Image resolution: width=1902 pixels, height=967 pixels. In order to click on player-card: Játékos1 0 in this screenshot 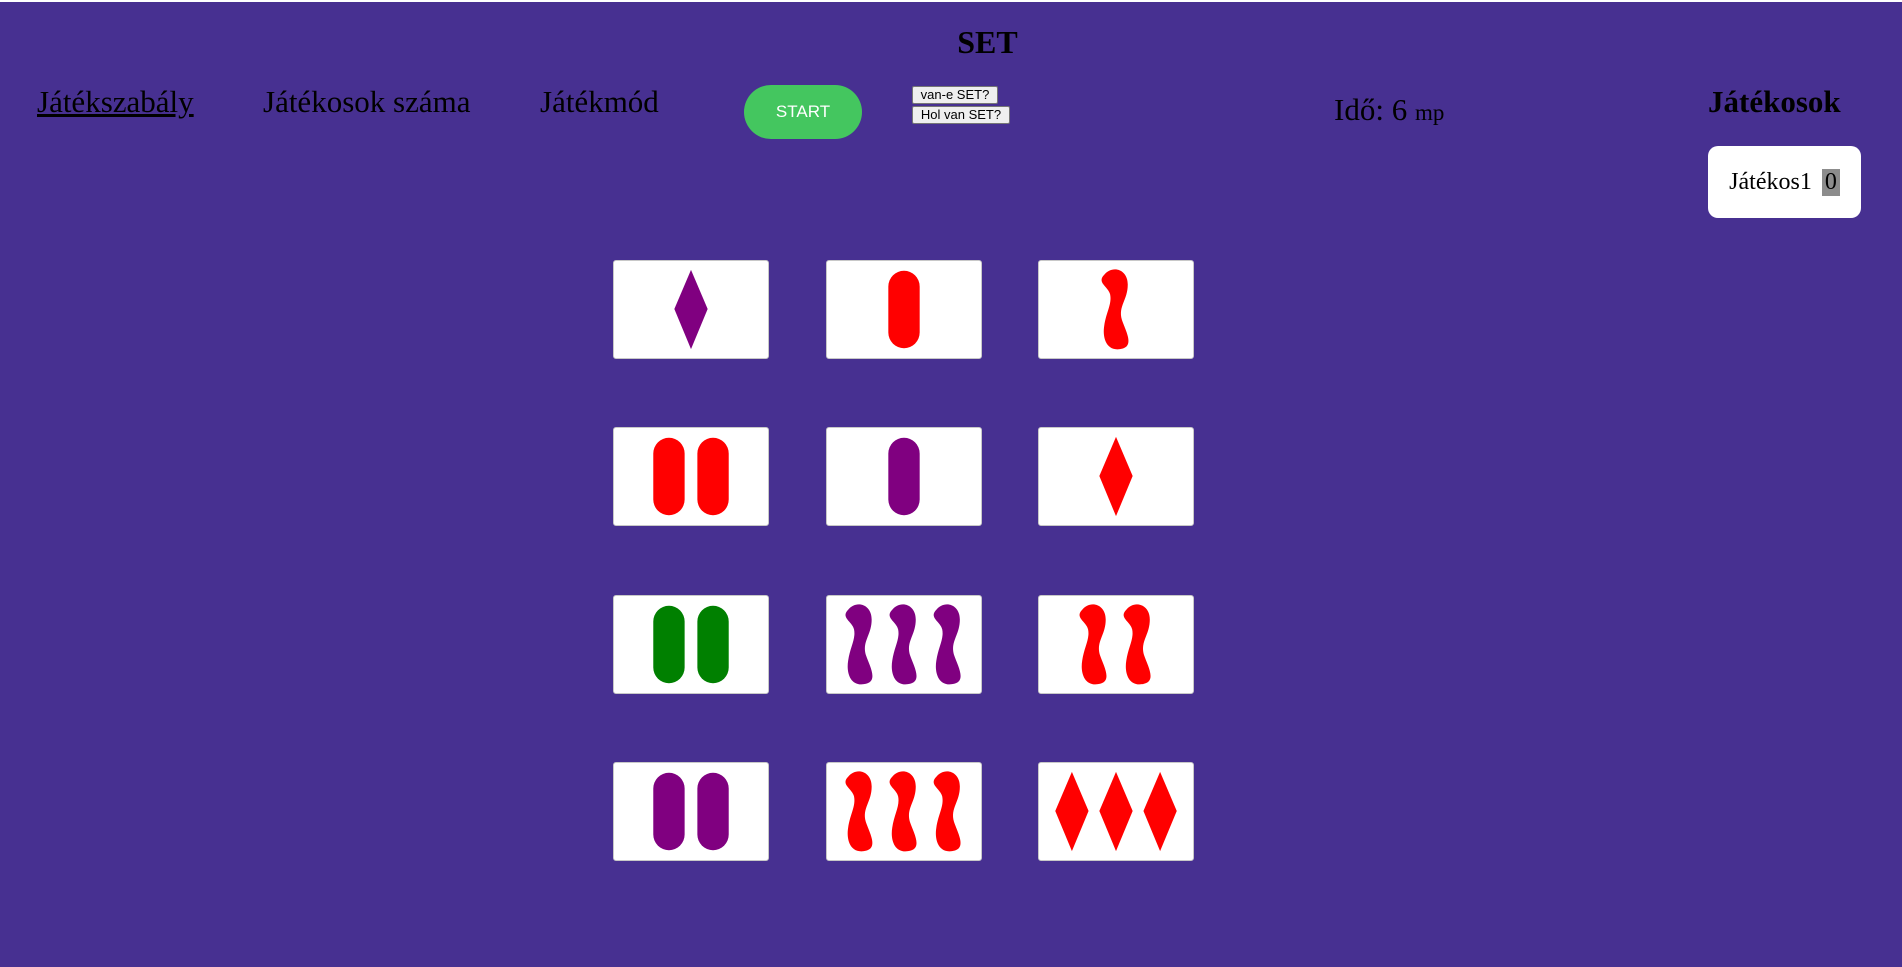, I will do `click(1784, 182)`.